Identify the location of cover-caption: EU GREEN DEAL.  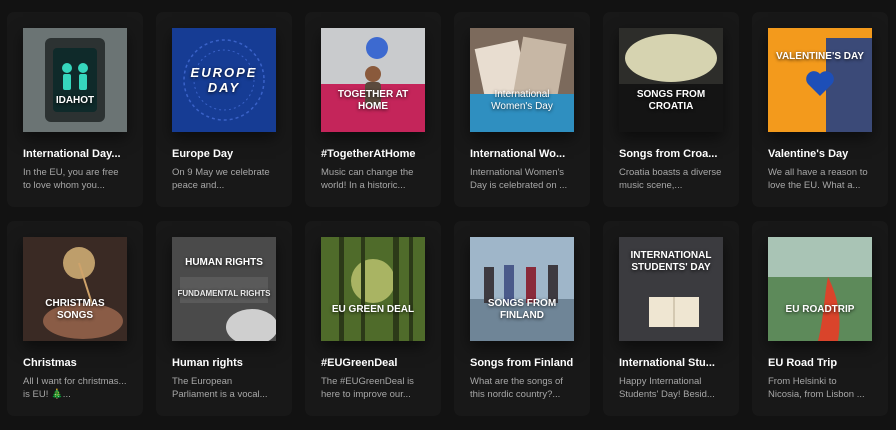
(373, 309).